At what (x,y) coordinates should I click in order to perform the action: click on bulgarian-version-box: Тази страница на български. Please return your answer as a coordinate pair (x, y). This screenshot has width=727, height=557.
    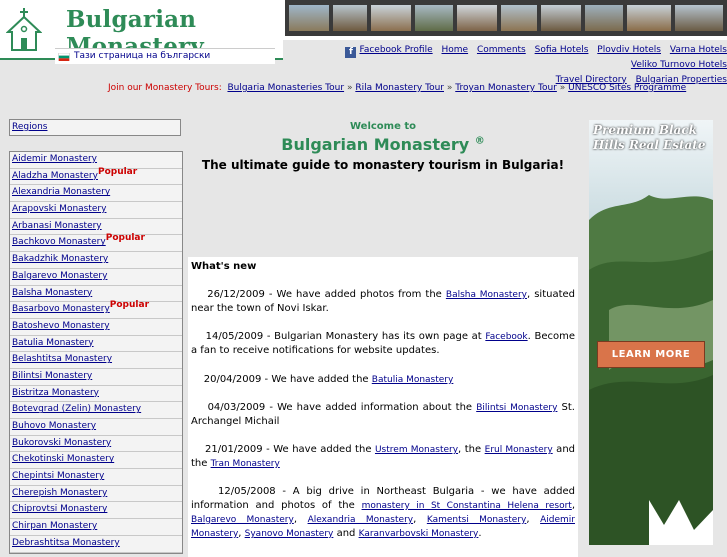
    Looking at the image, I should click on (165, 56).